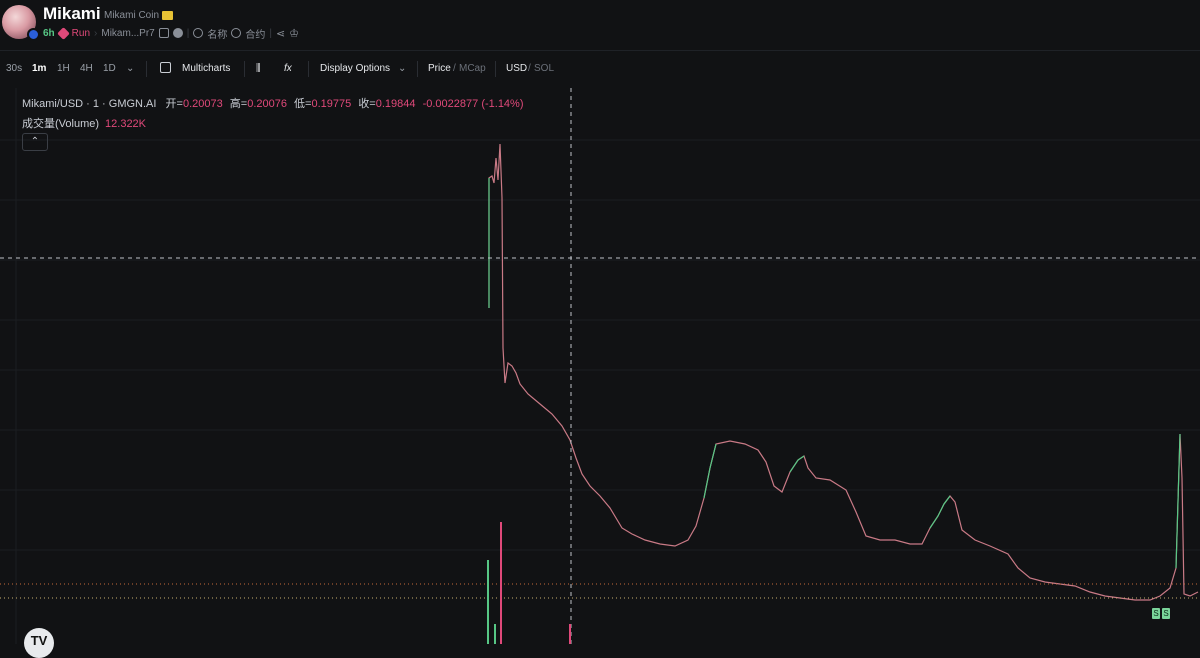 The width and height of the screenshot is (1200, 658). I want to click on change-value: -0.0022877, so click(450, 104).